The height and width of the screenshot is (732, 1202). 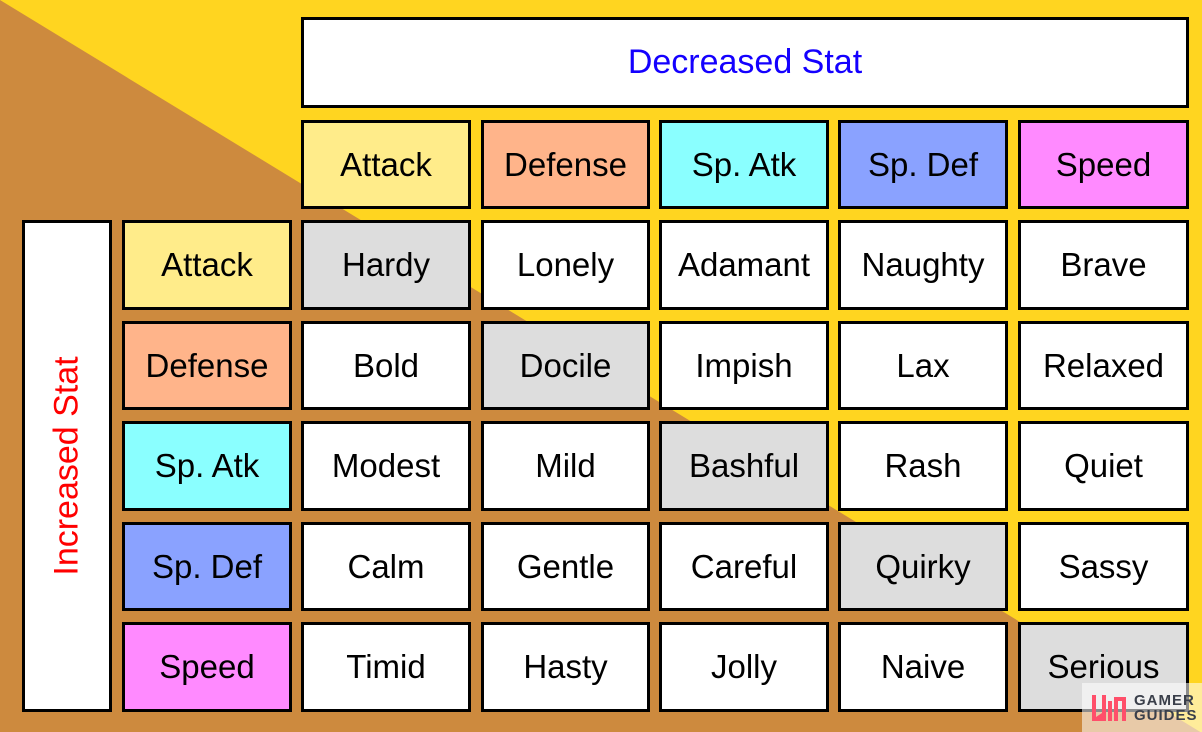 I want to click on nature-cell-bold: Bold, so click(x=386, y=365).